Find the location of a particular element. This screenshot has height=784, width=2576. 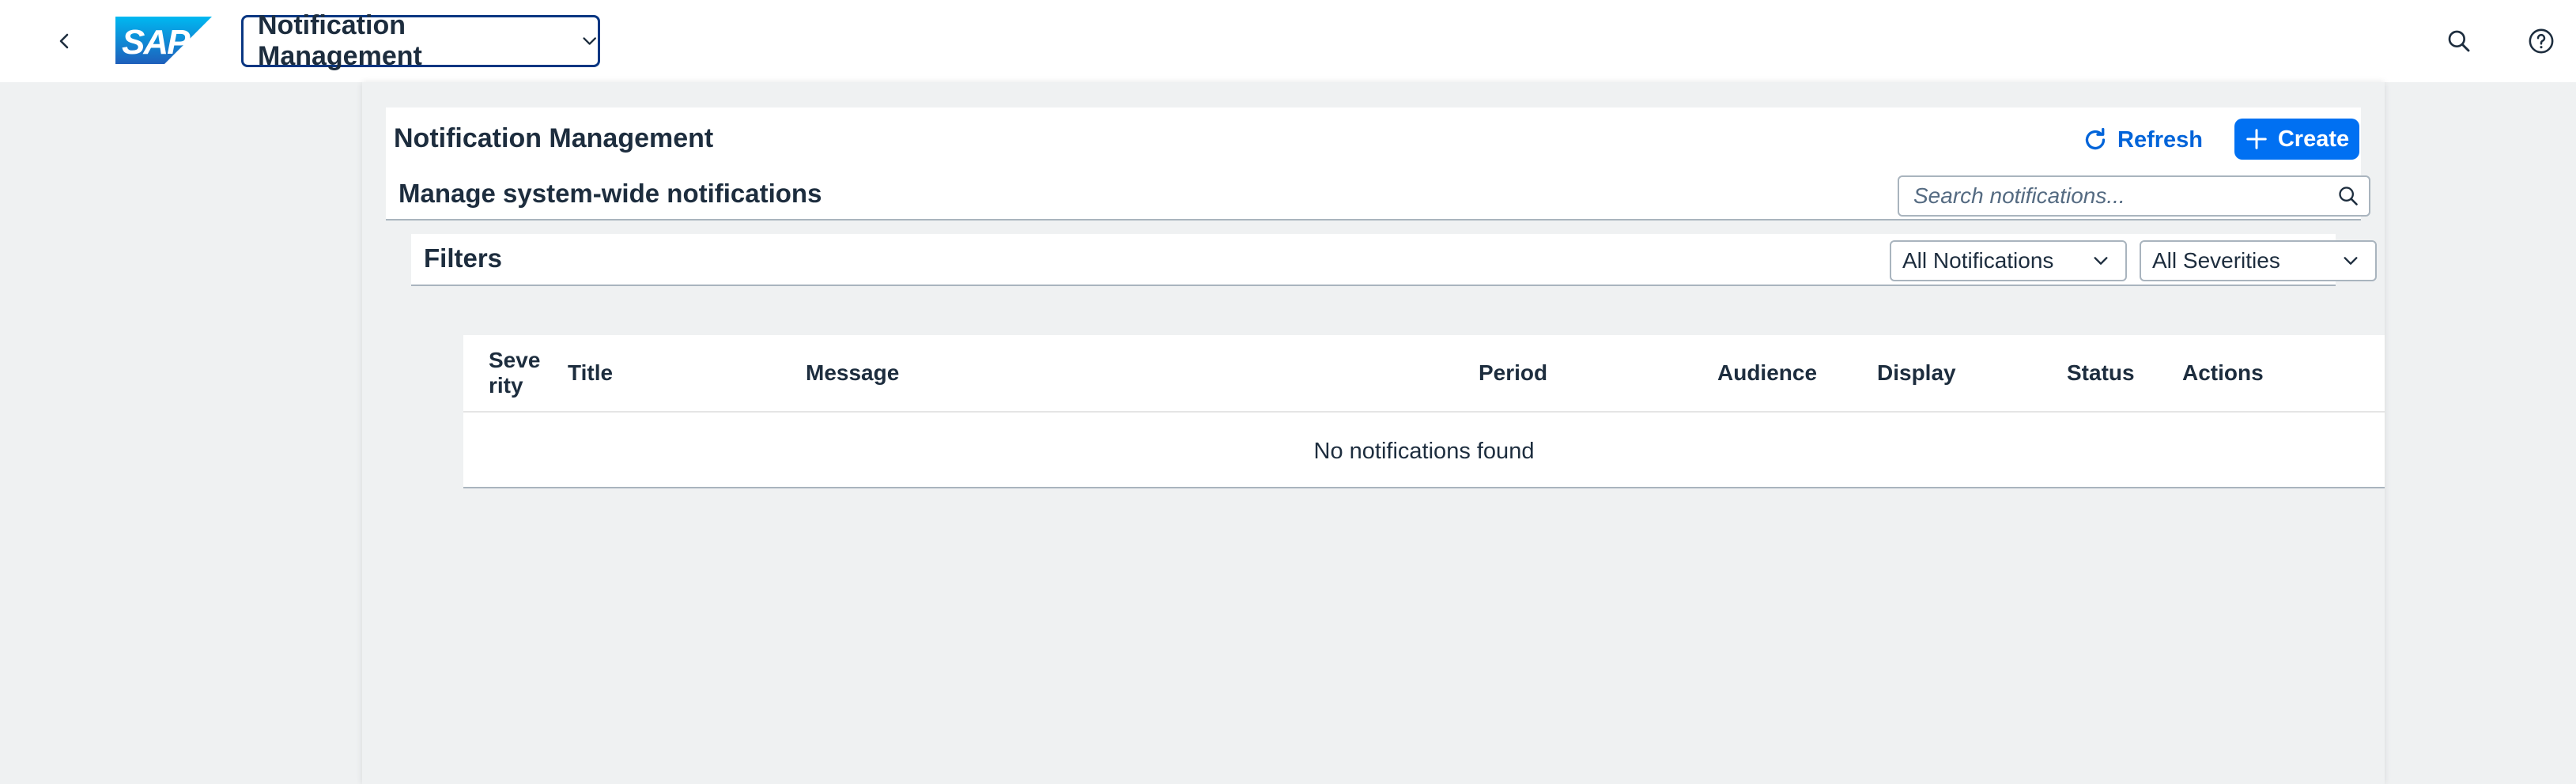

column-display: Display is located at coordinates (1916, 373).